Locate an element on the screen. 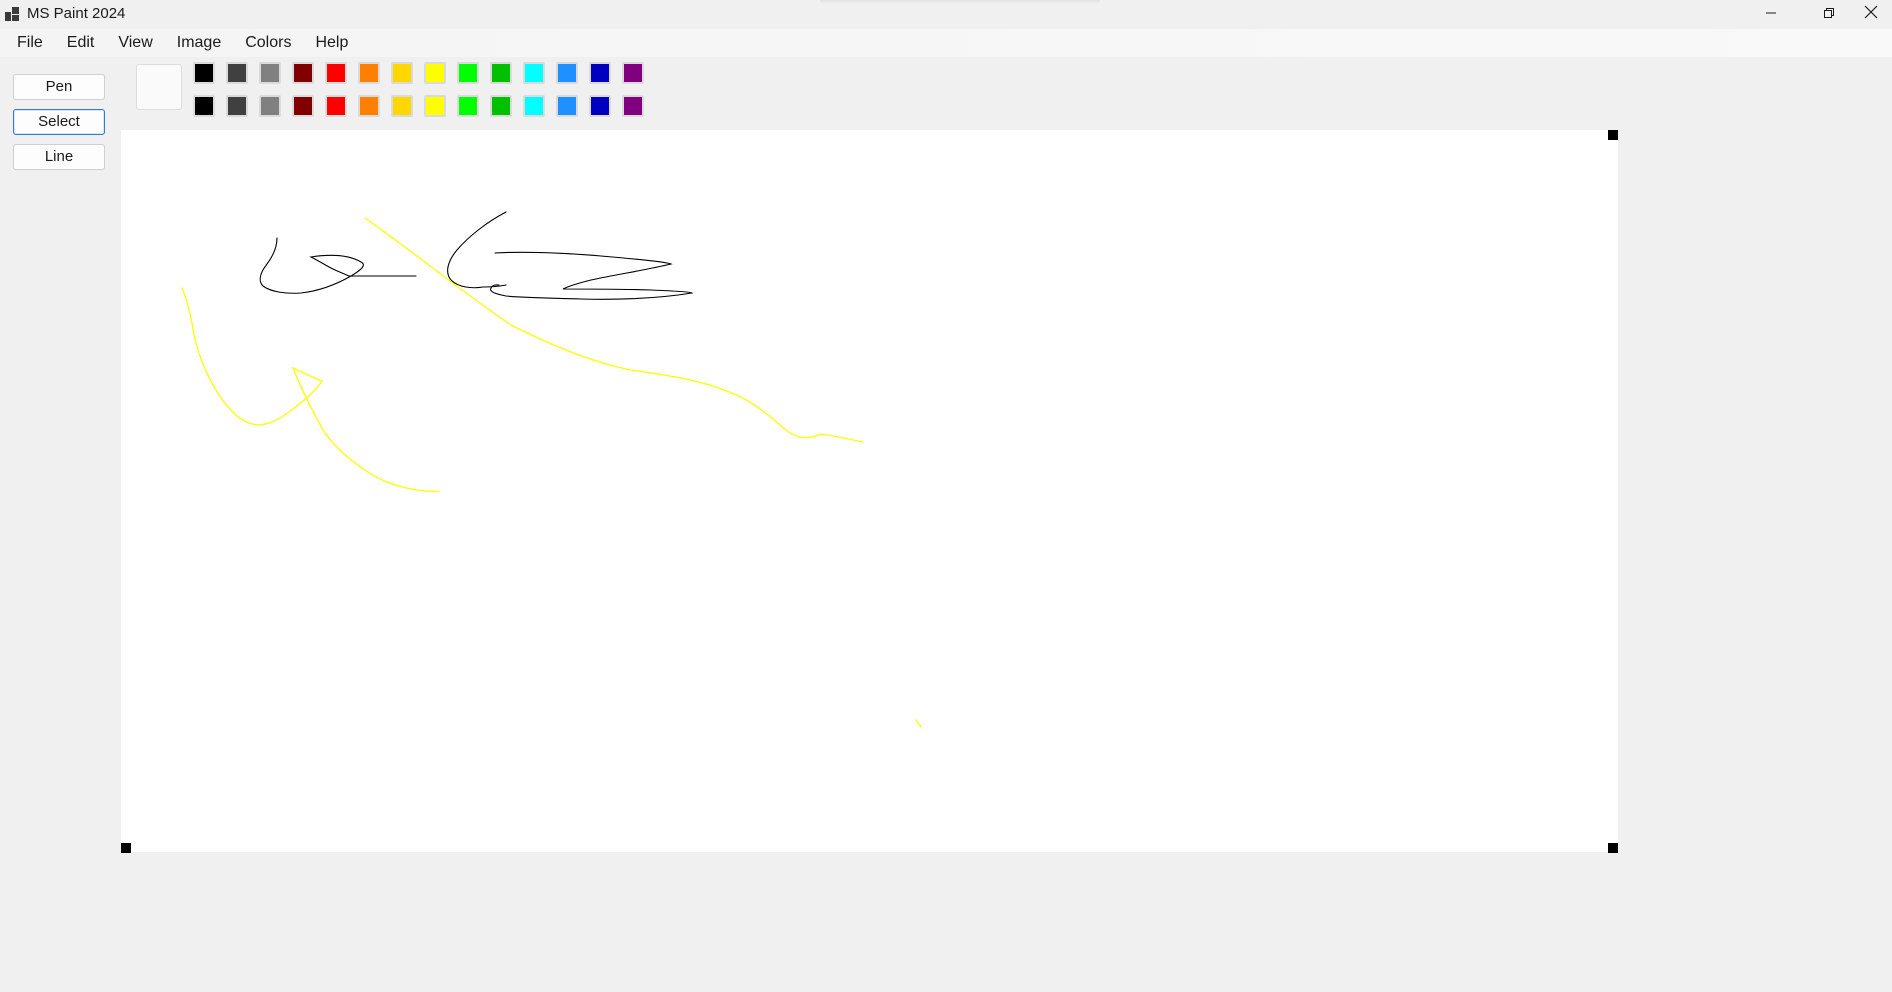 This screenshot has height=992, width=1892. close-button is located at coordinates (1878, 14).